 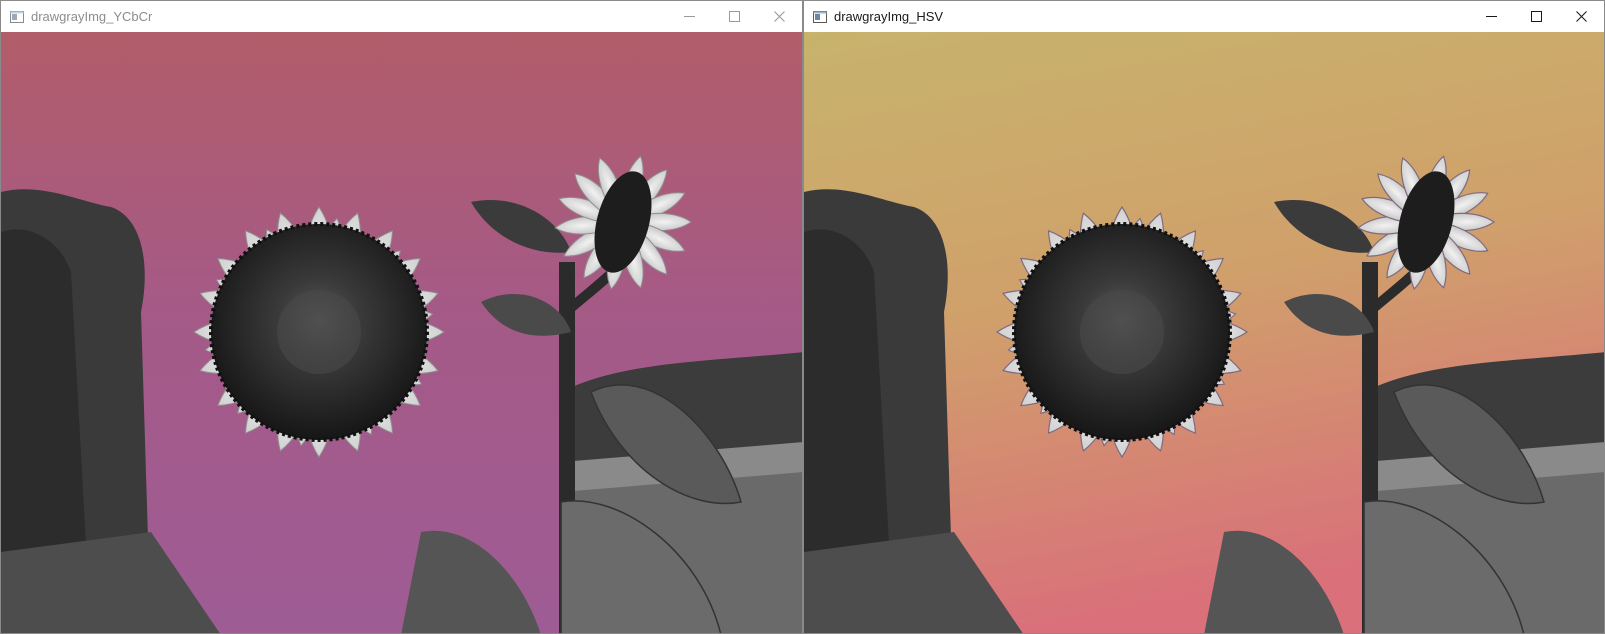 I want to click on window-title: drawgrayImg_YCbCr, so click(x=92, y=16).